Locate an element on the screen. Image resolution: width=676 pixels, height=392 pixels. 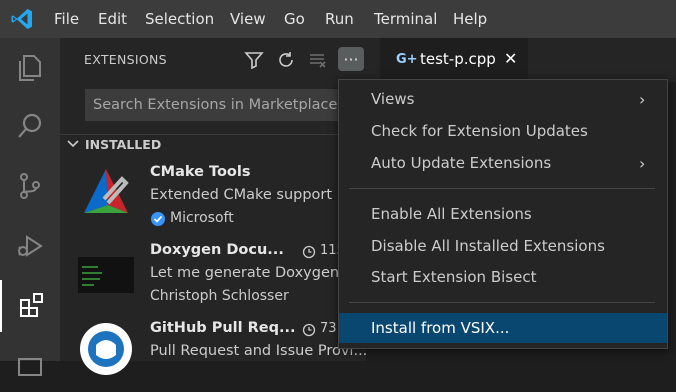
cmake-logo-icon is located at coordinates (106, 191).